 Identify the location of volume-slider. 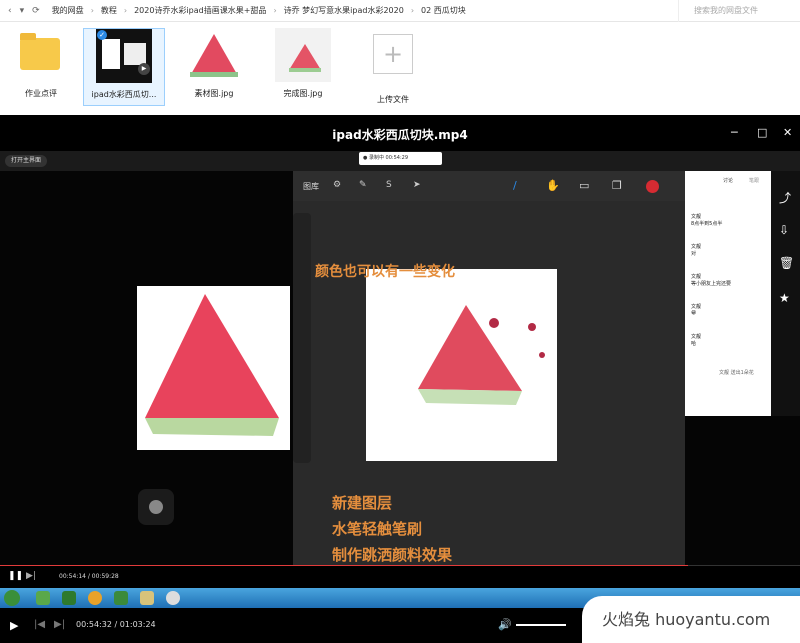
(541, 625).